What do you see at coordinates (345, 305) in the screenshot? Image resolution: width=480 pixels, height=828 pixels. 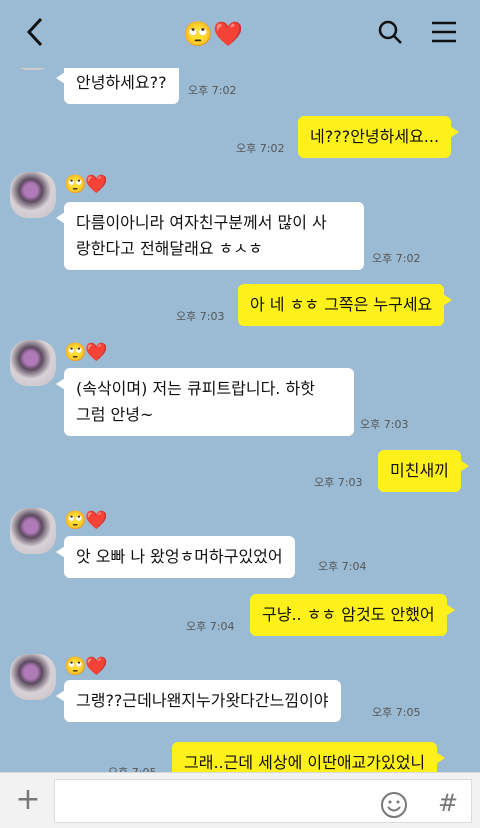 I see `message-bubble-4: 아 네 ㅎㅎ 그쪽은 누구세요` at bounding box center [345, 305].